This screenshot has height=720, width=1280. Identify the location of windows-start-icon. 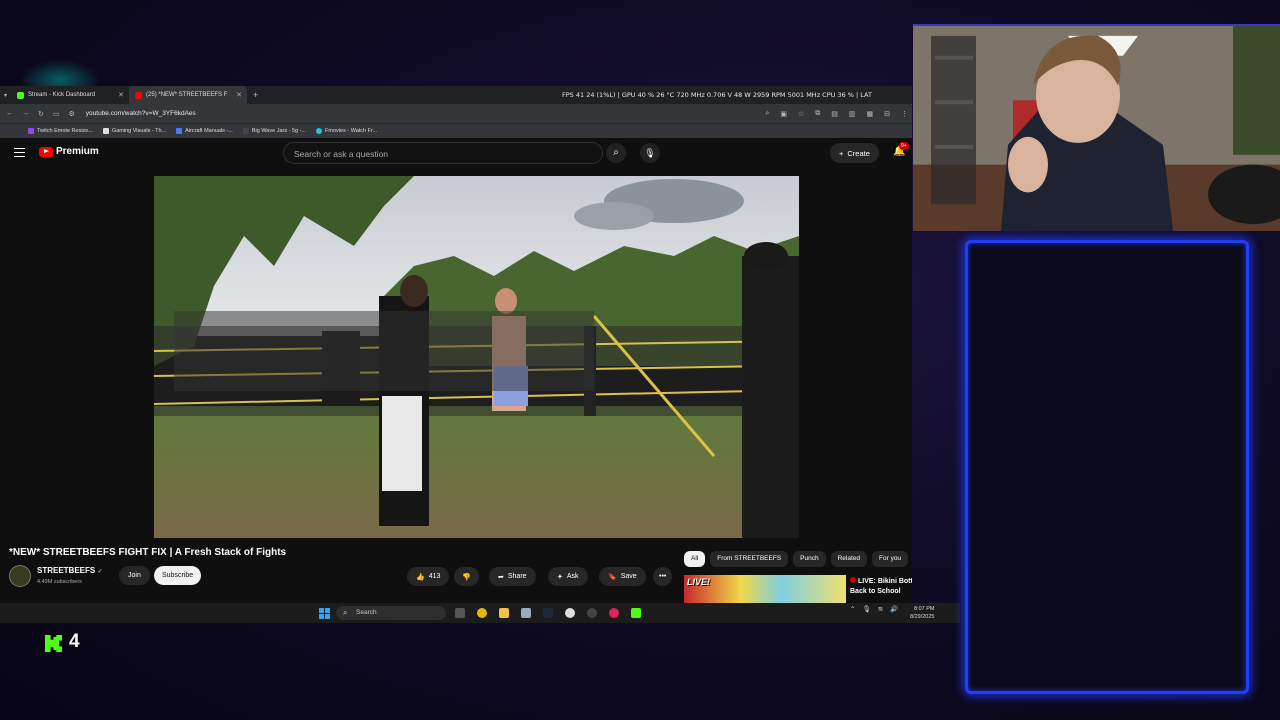
(324, 613).